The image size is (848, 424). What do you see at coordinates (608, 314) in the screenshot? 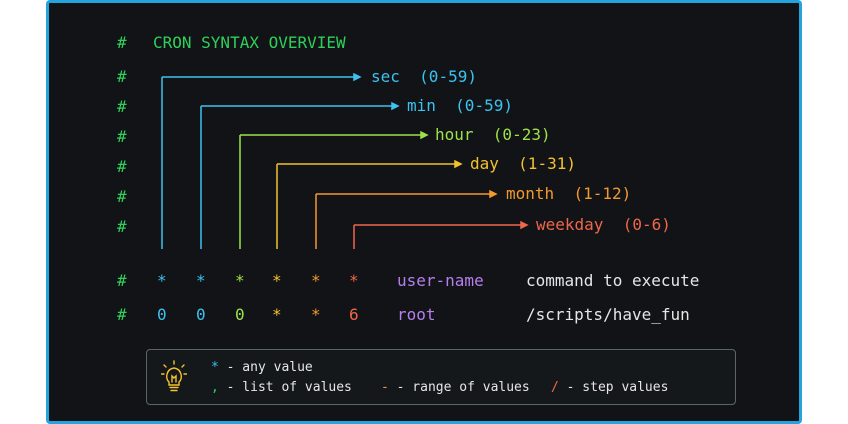
I see `example-command: /scripts/have_fun` at bounding box center [608, 314].